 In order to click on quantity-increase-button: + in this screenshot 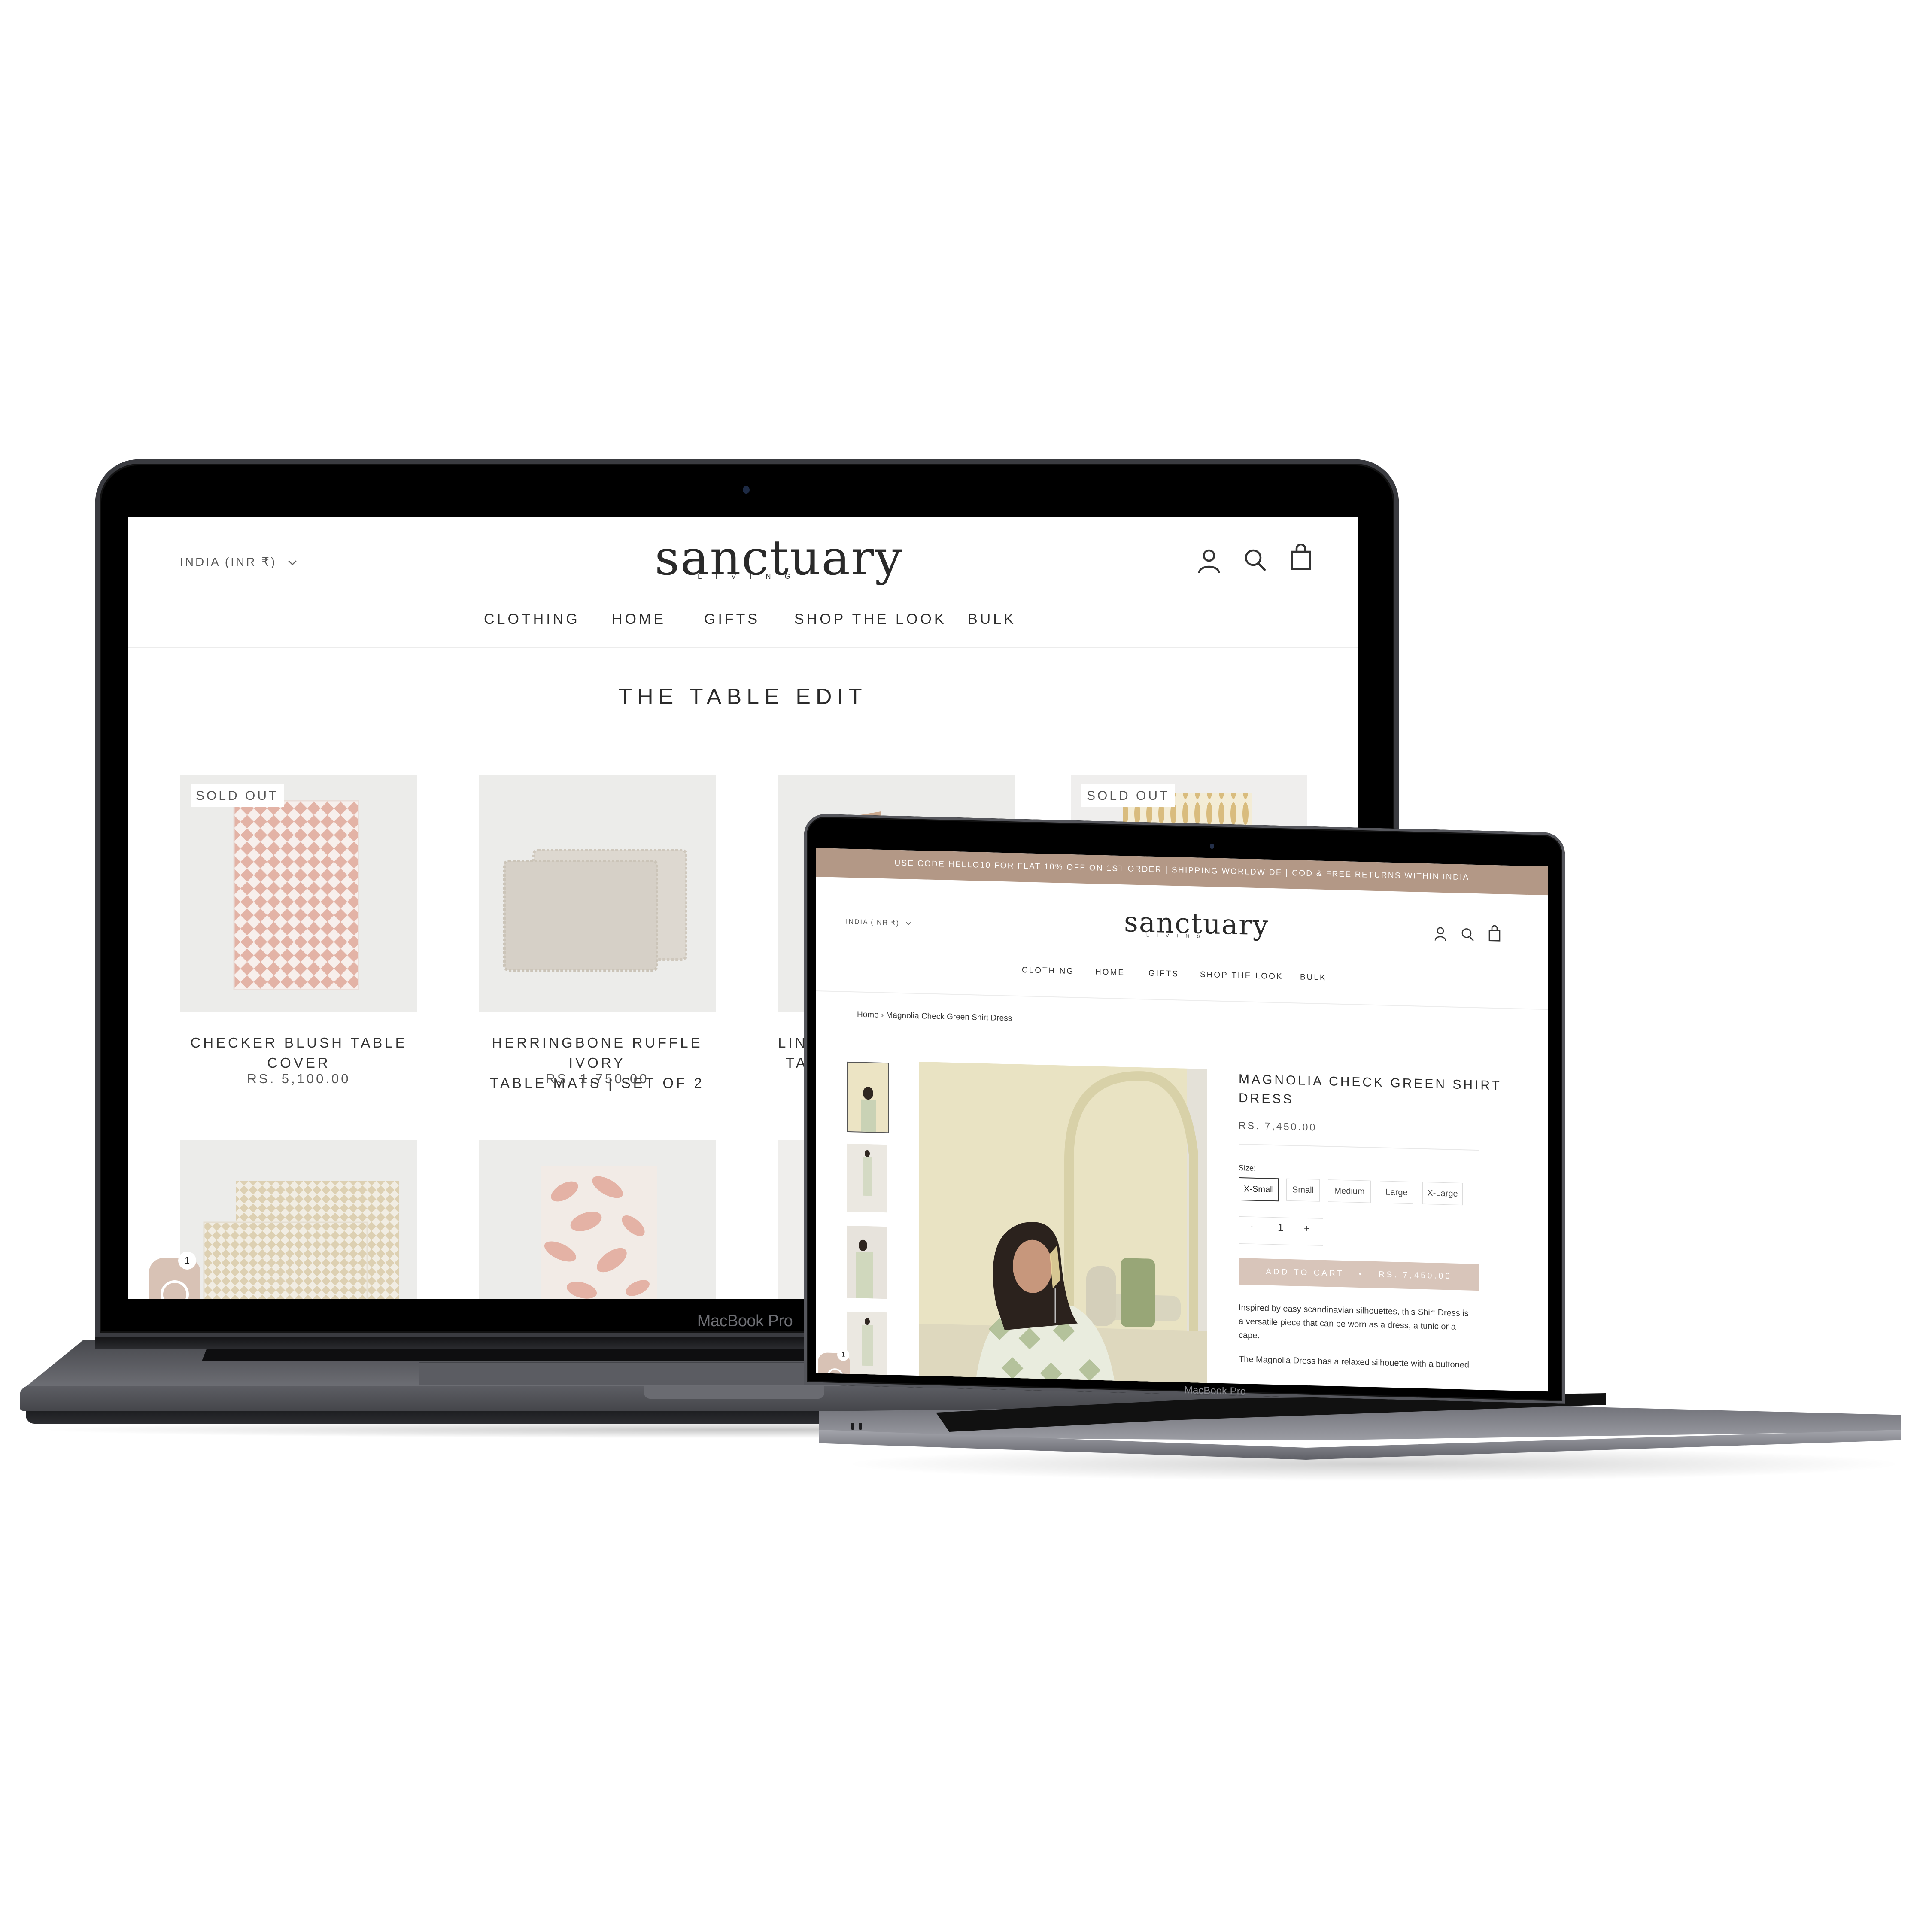, I will do `click(1306, 1229)`.